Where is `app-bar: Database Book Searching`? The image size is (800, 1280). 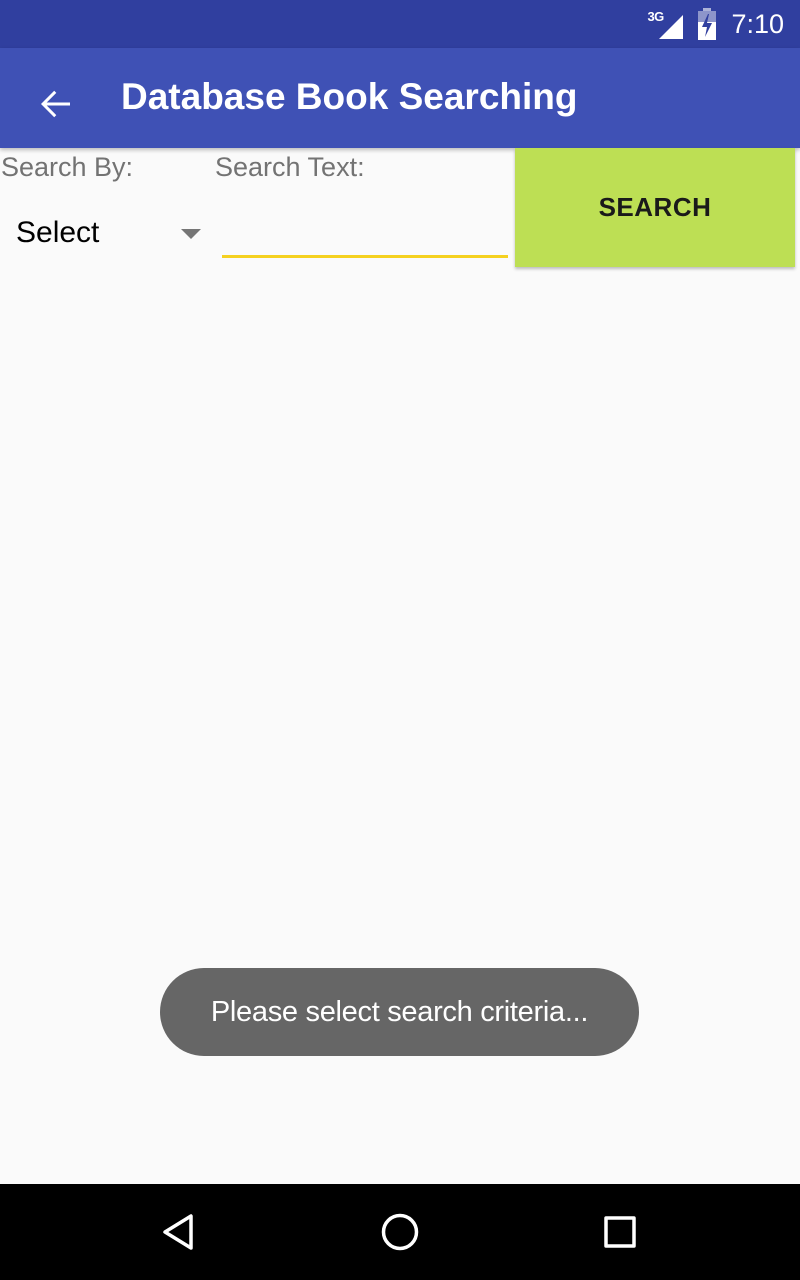
app-bar: Database Book Searching is located at coordinates (400, 98).